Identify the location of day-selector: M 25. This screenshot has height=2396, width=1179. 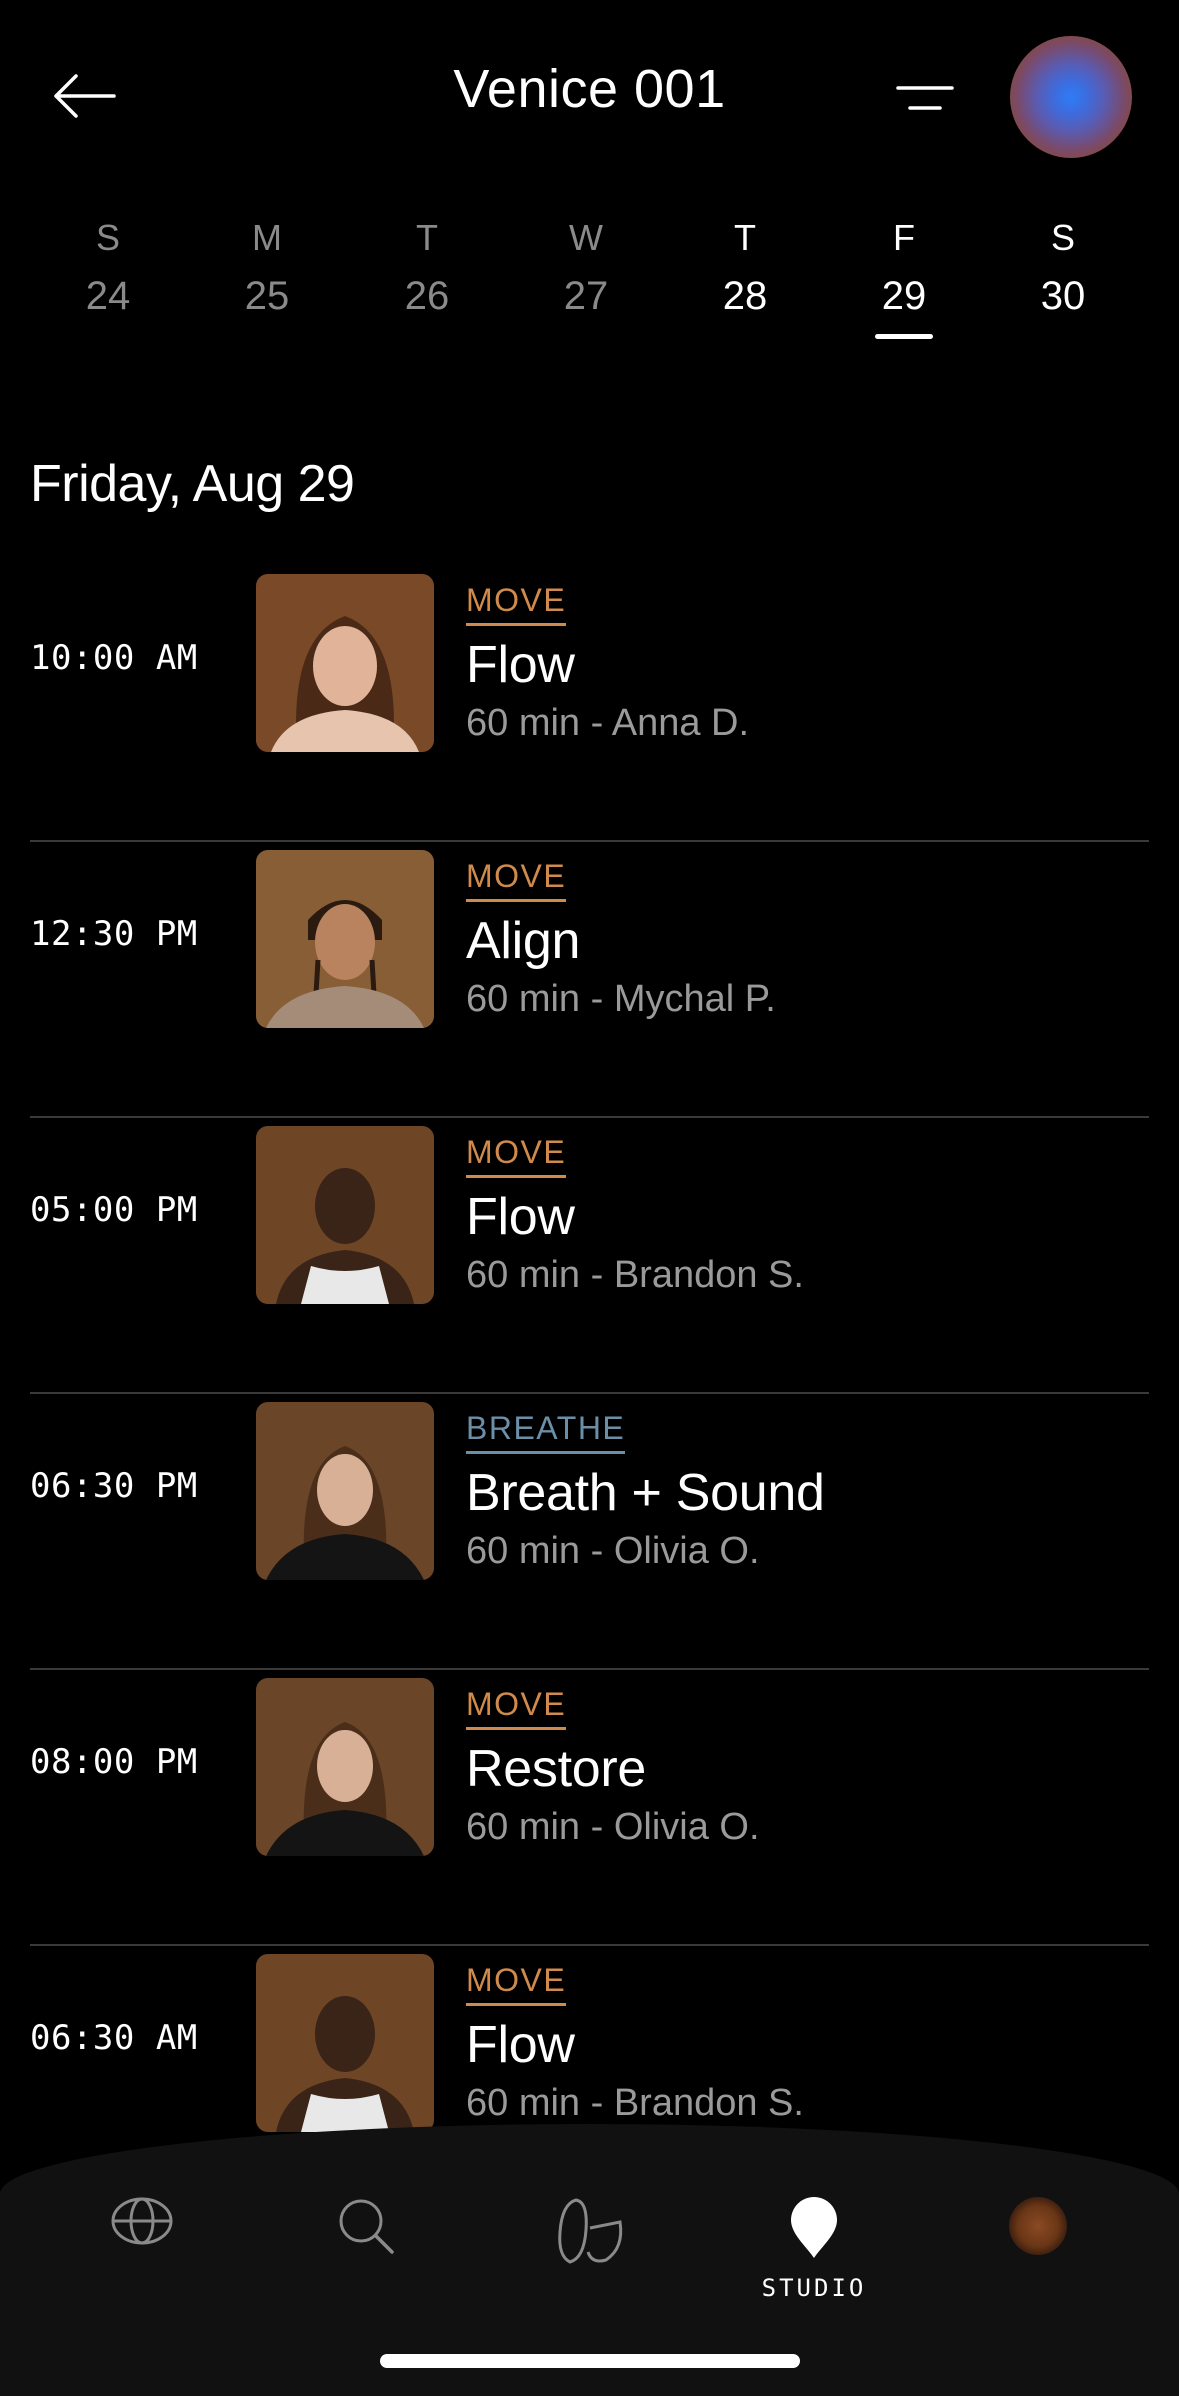
(267, 276).